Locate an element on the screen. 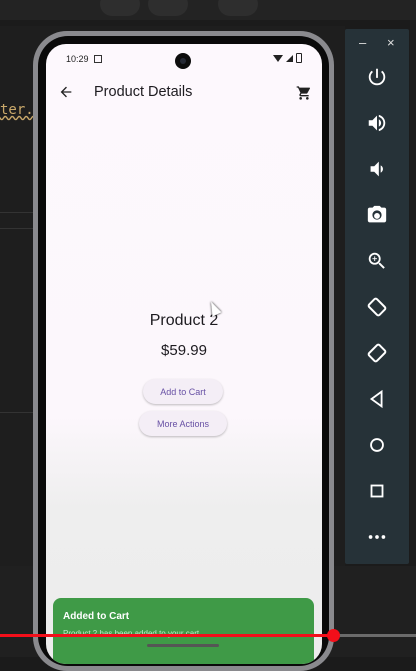 Image resolution: width=416 pixels, height=671 pixels. wifi-icon is located at coordinates (278, 58).